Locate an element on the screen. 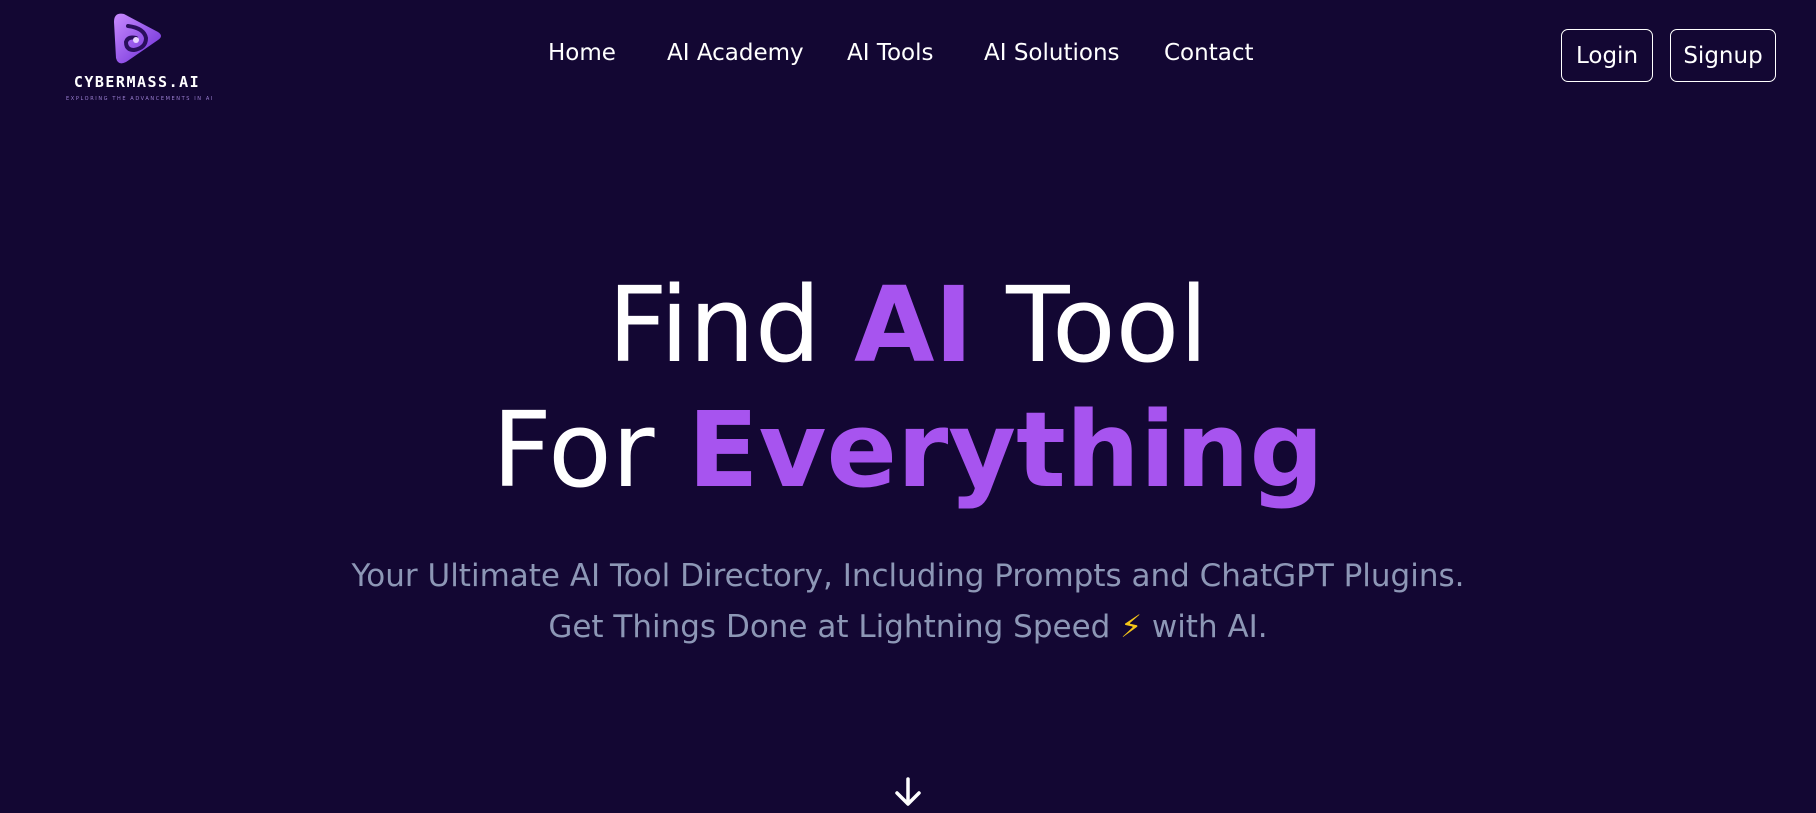  nav-item-ai-tools: AI Tools is located at coordinates (890, 53).